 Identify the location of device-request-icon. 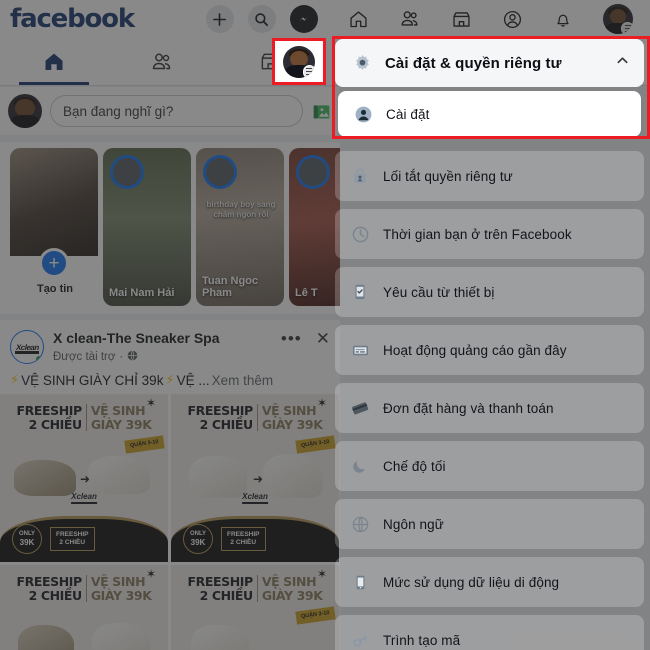
(360, 292).